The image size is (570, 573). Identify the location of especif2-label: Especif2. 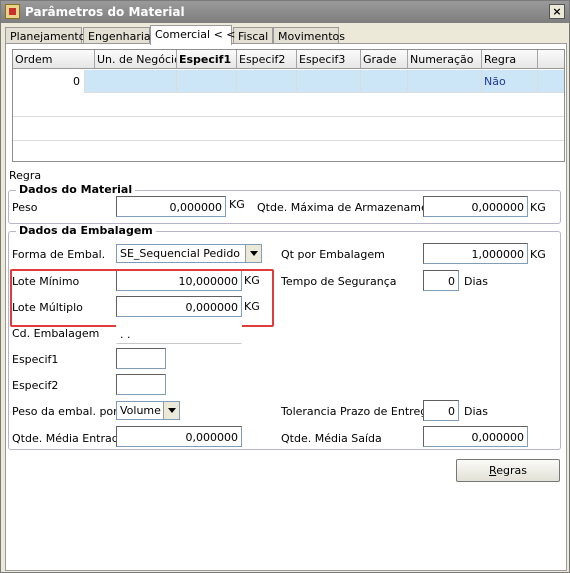
(35, 385).